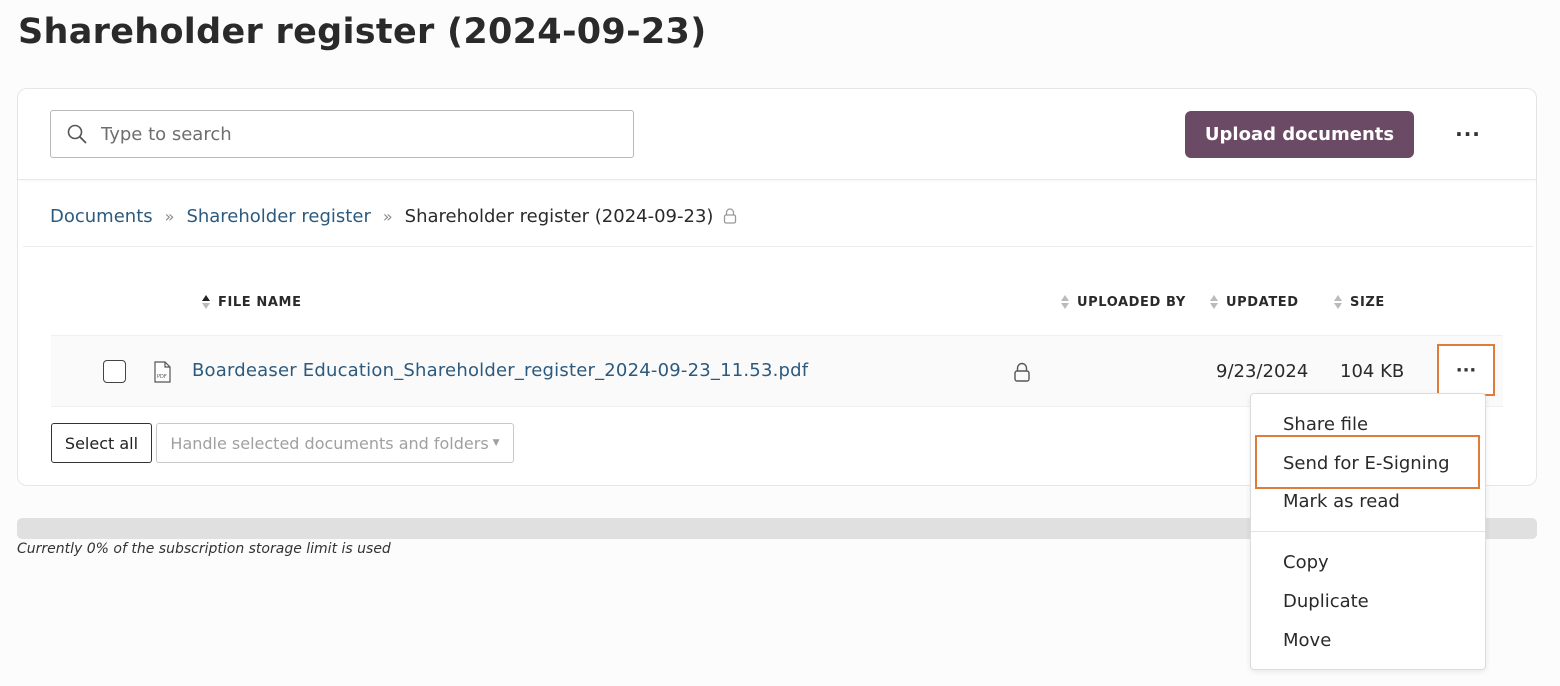 This screenshot has height=686, width=1560. I want to click on menu-item-copy: Copy, so click(1306, 562).